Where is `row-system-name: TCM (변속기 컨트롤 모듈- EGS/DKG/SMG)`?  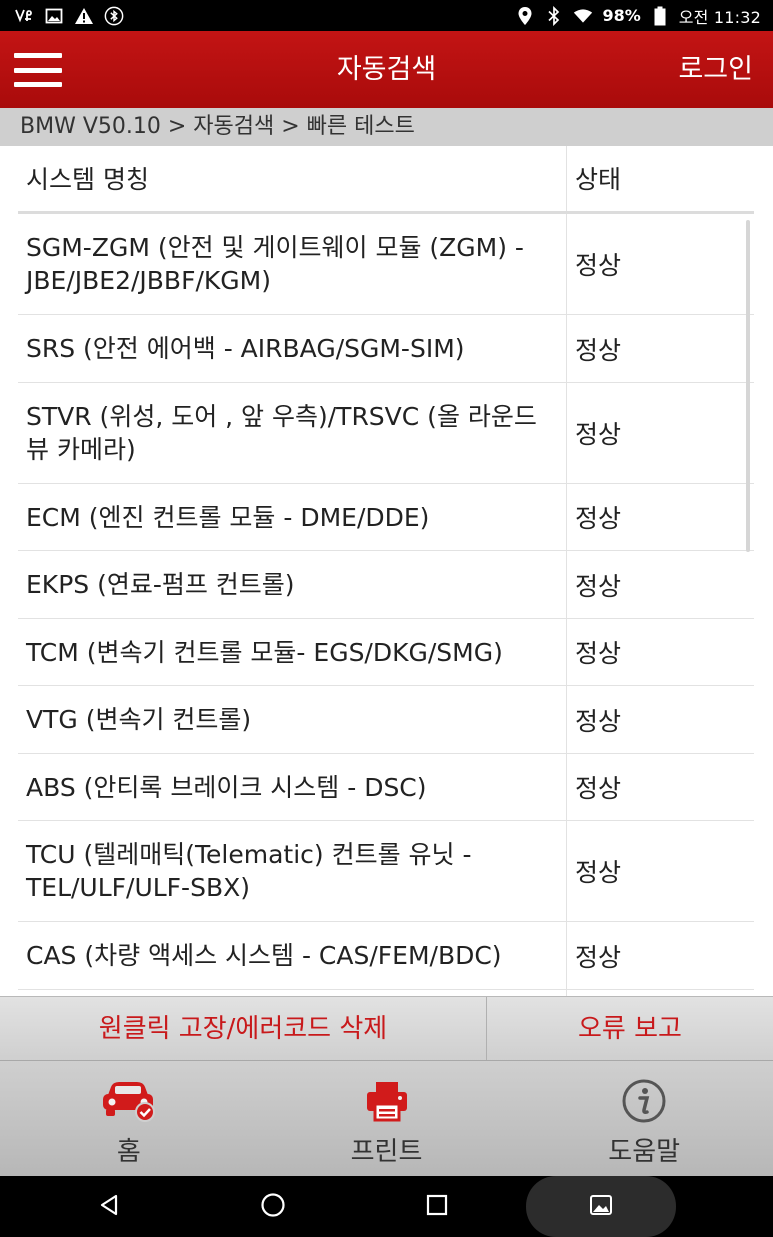 row-system-name: TCM (변속기 컨트롤 모듈- EGS/DKG/SMG) is located at coordinates (292, 652).